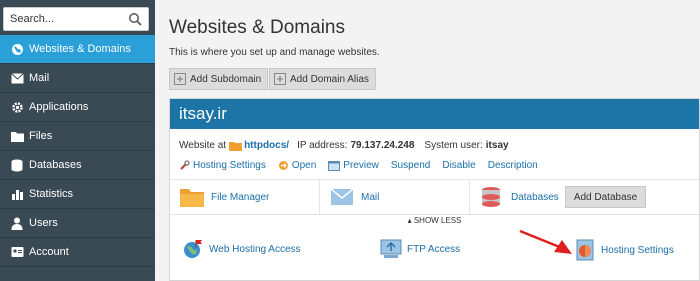 This screenshot has height=281, width=700. What do you see at coordinates (51, 194) in the screenshot?
I see `sidebar-item-label: Statistics` at bounding box center [51, 194].